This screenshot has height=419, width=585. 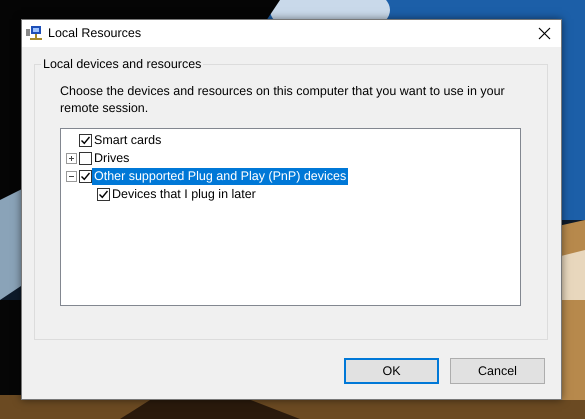 I want to click on cancel-button: Cancel, so click(x=497, y=371).